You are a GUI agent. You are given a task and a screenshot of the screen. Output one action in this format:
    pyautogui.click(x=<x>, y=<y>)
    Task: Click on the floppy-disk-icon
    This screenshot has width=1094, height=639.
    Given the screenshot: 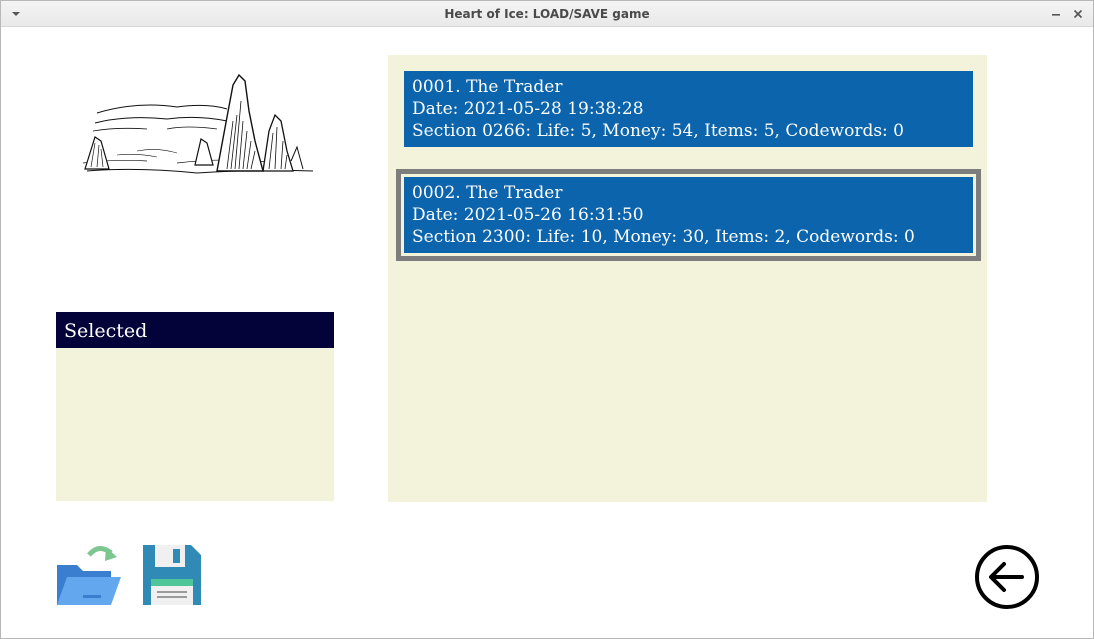 What is the action you would take?
    pyautogui.click(x=172, y=575)
    